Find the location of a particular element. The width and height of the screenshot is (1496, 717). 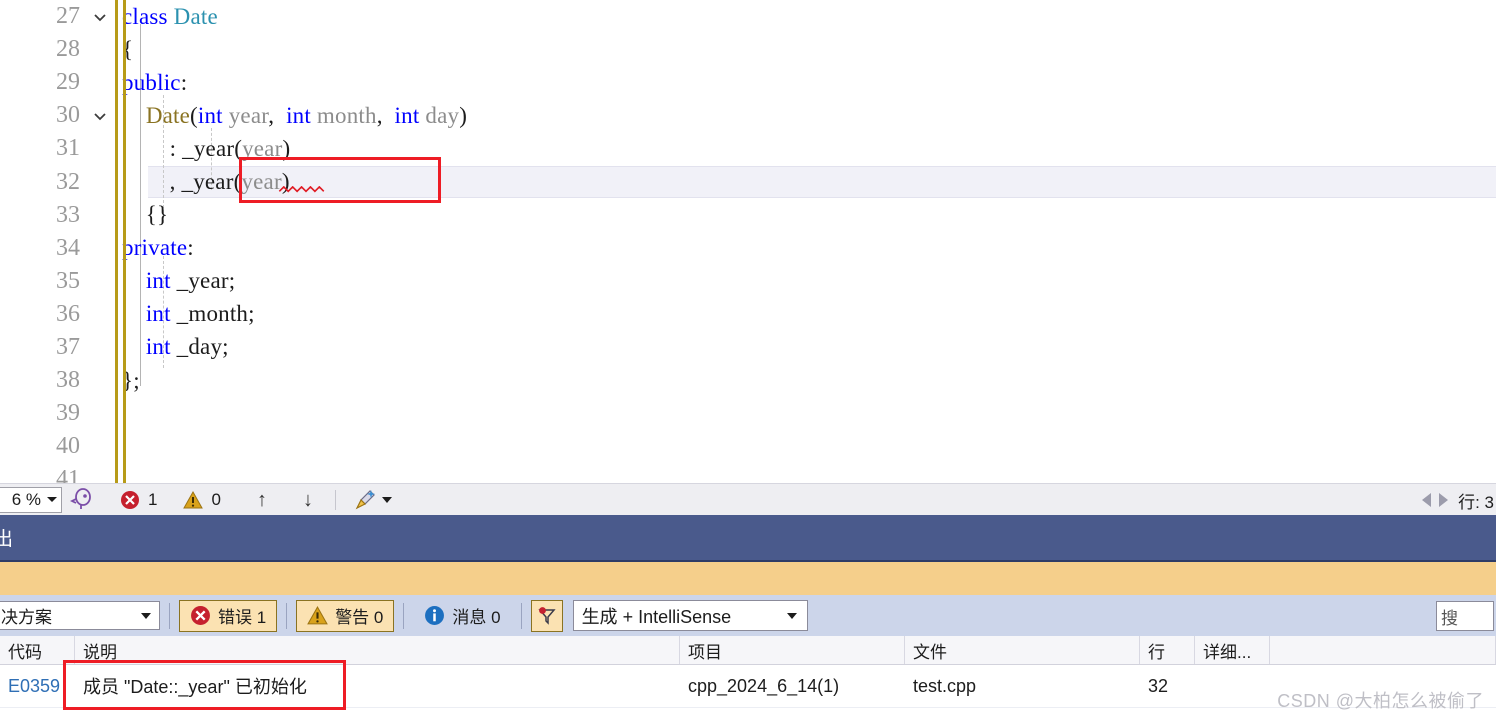

code-text: class Date is located at coordinates (809, 17).